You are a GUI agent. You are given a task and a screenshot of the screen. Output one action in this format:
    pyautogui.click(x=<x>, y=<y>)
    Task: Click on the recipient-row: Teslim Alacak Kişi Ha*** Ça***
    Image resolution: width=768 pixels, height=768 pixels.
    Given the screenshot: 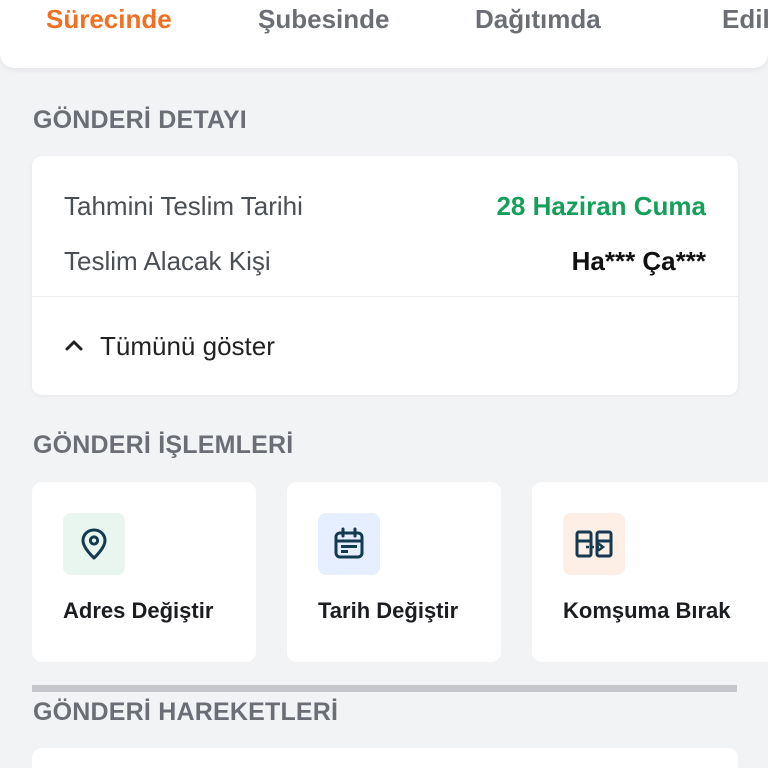 What is the action you would take?
    pyautogui.click(x=385, y=261)
    